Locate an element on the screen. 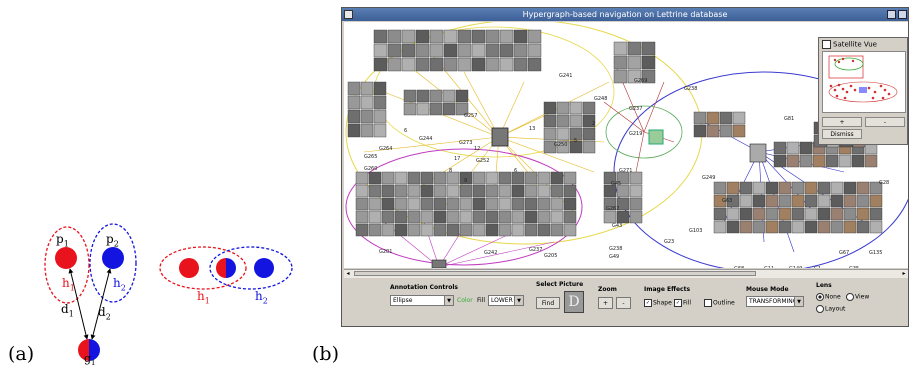 The width and height of the screenshot is (909, 369). satellite-minimap is located at coordinates (864, 82).